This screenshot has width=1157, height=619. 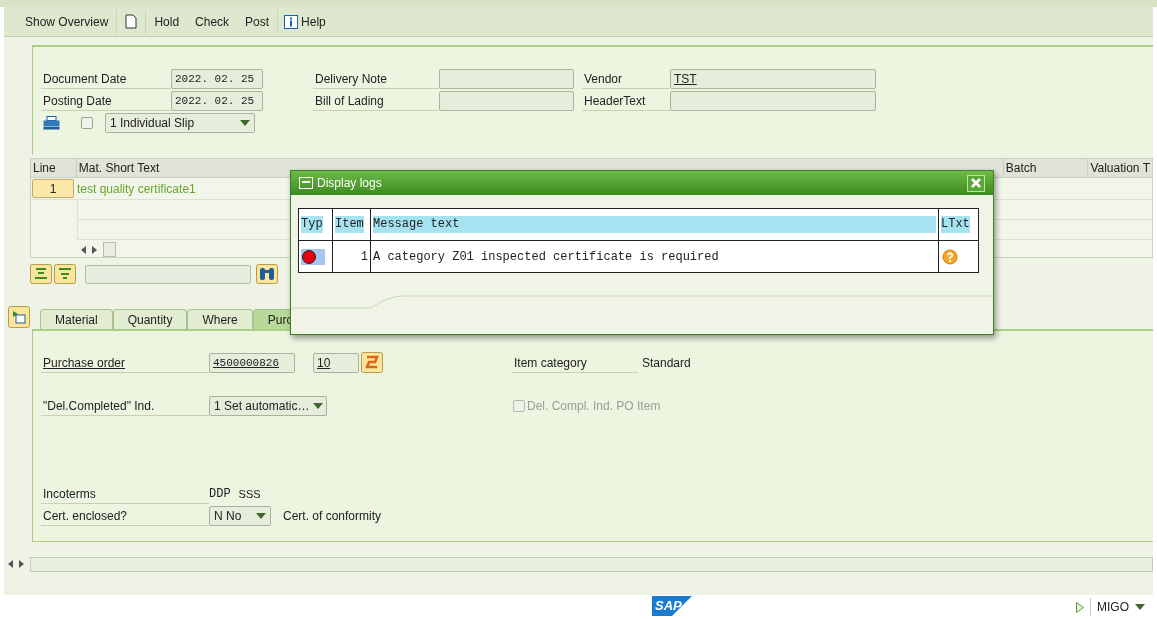 I want to click on sap-logo: SAP, so click(x=672, y=606).